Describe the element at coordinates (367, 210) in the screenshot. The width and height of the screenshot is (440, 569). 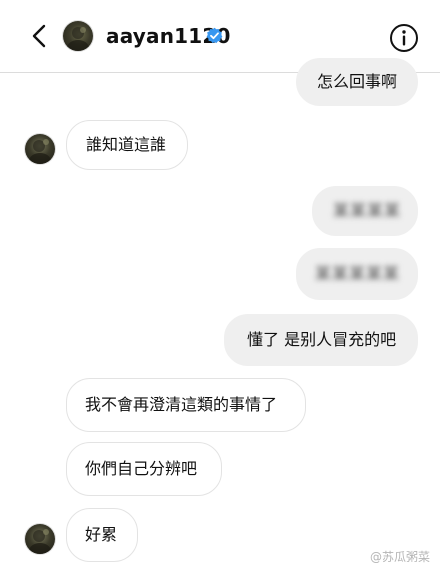
I see `message-text-redacted: 某某某某` at that location.